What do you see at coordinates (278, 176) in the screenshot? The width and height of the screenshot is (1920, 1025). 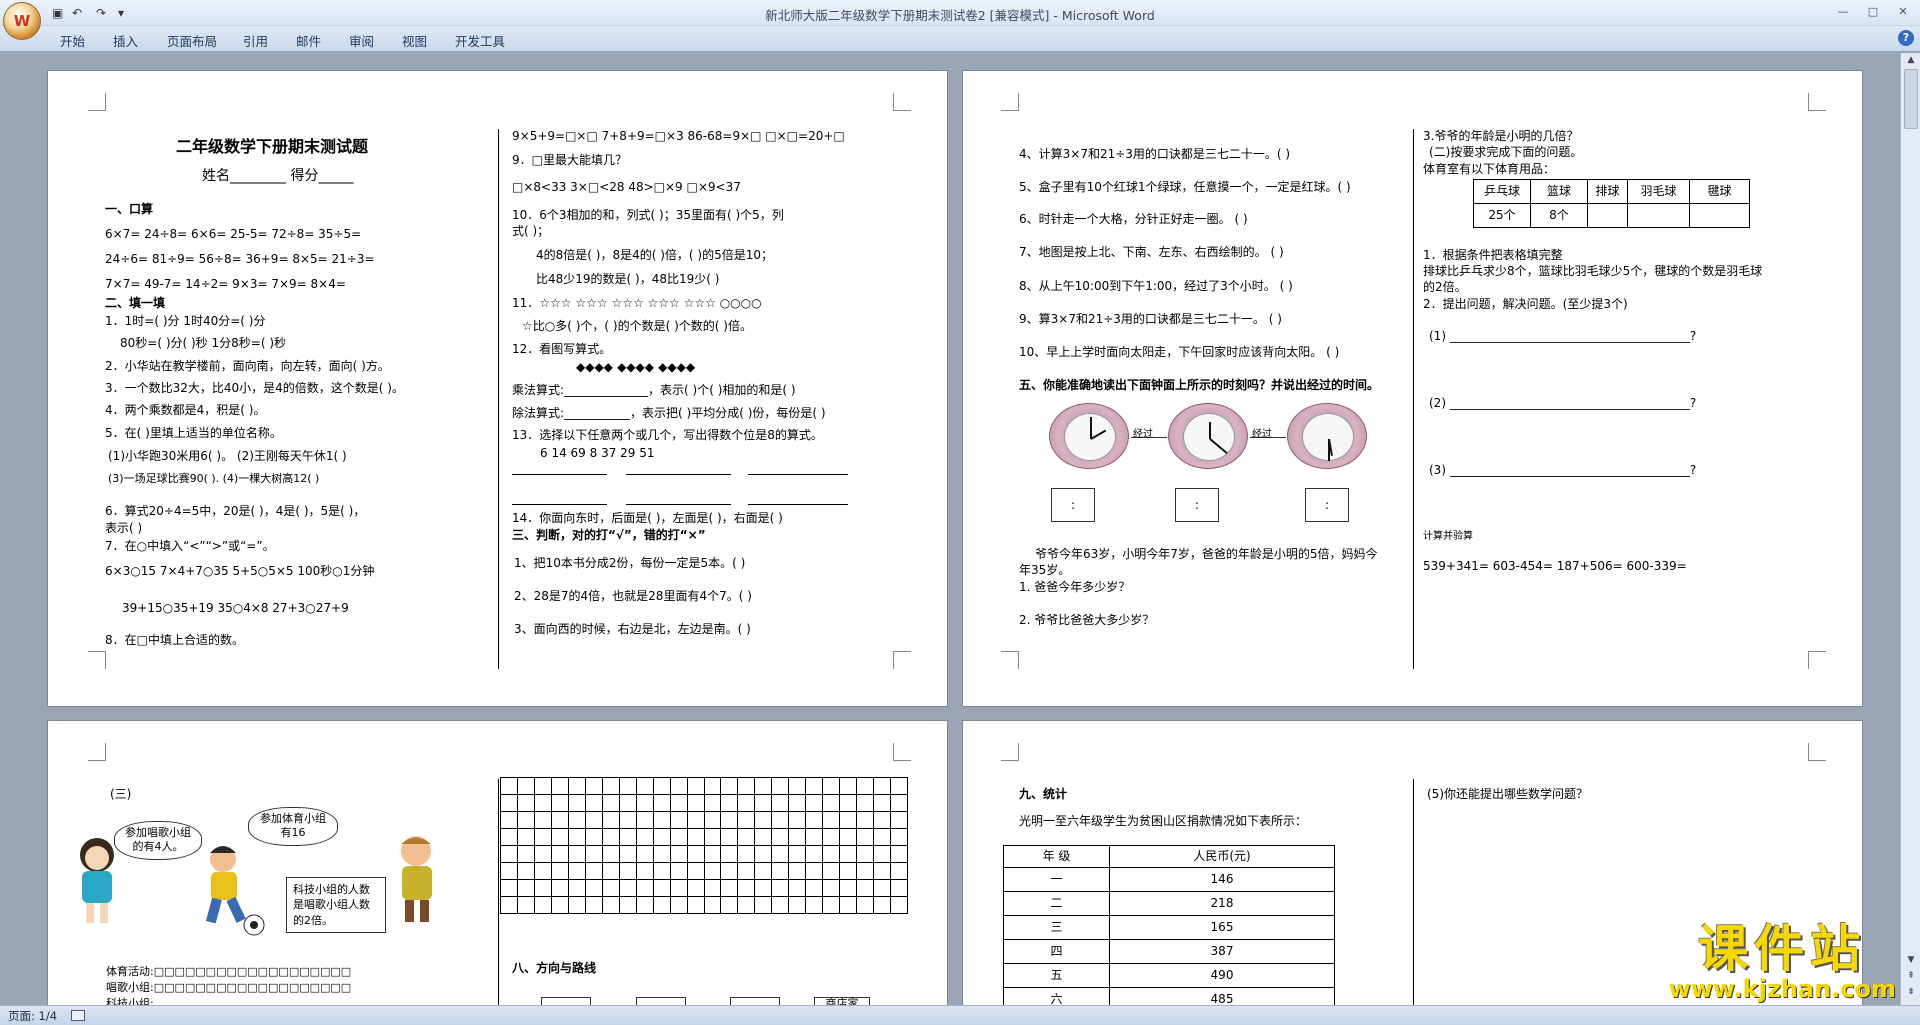 I see `name-score-line: 姓名________ 得分_____` at bounding box center [278, 176].